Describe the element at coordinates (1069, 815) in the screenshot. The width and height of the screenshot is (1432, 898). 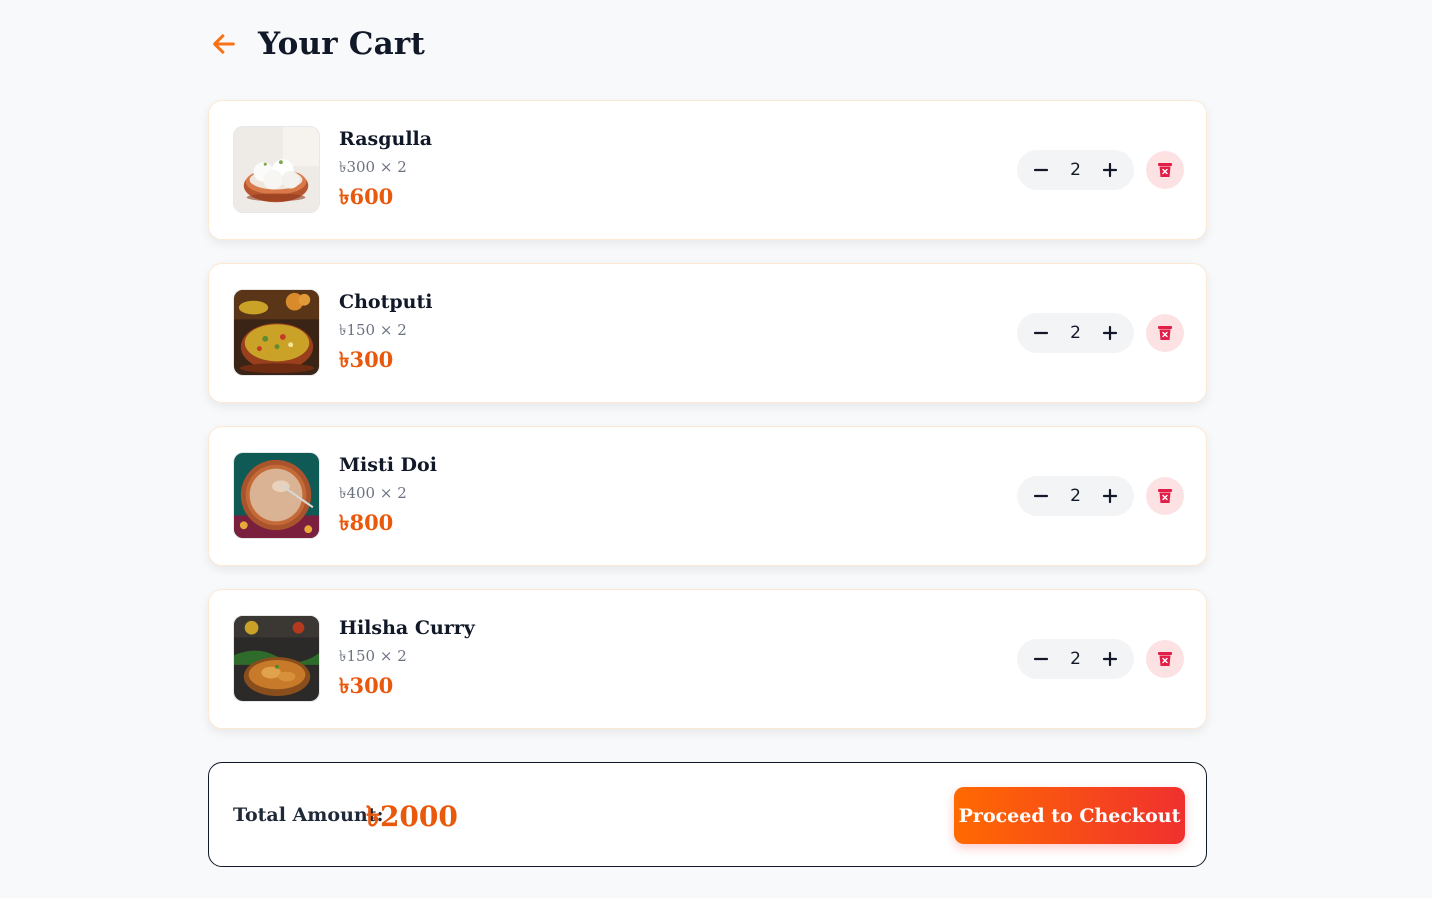
I see `checkout-button: Proceed to Checkout` at that location.